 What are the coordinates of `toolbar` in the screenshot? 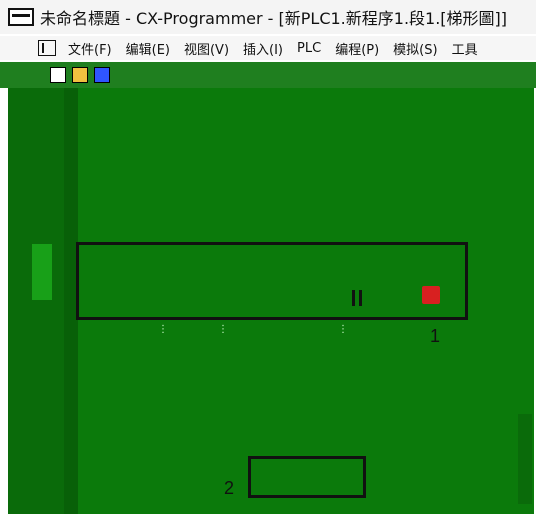 It's located at (268, 75).